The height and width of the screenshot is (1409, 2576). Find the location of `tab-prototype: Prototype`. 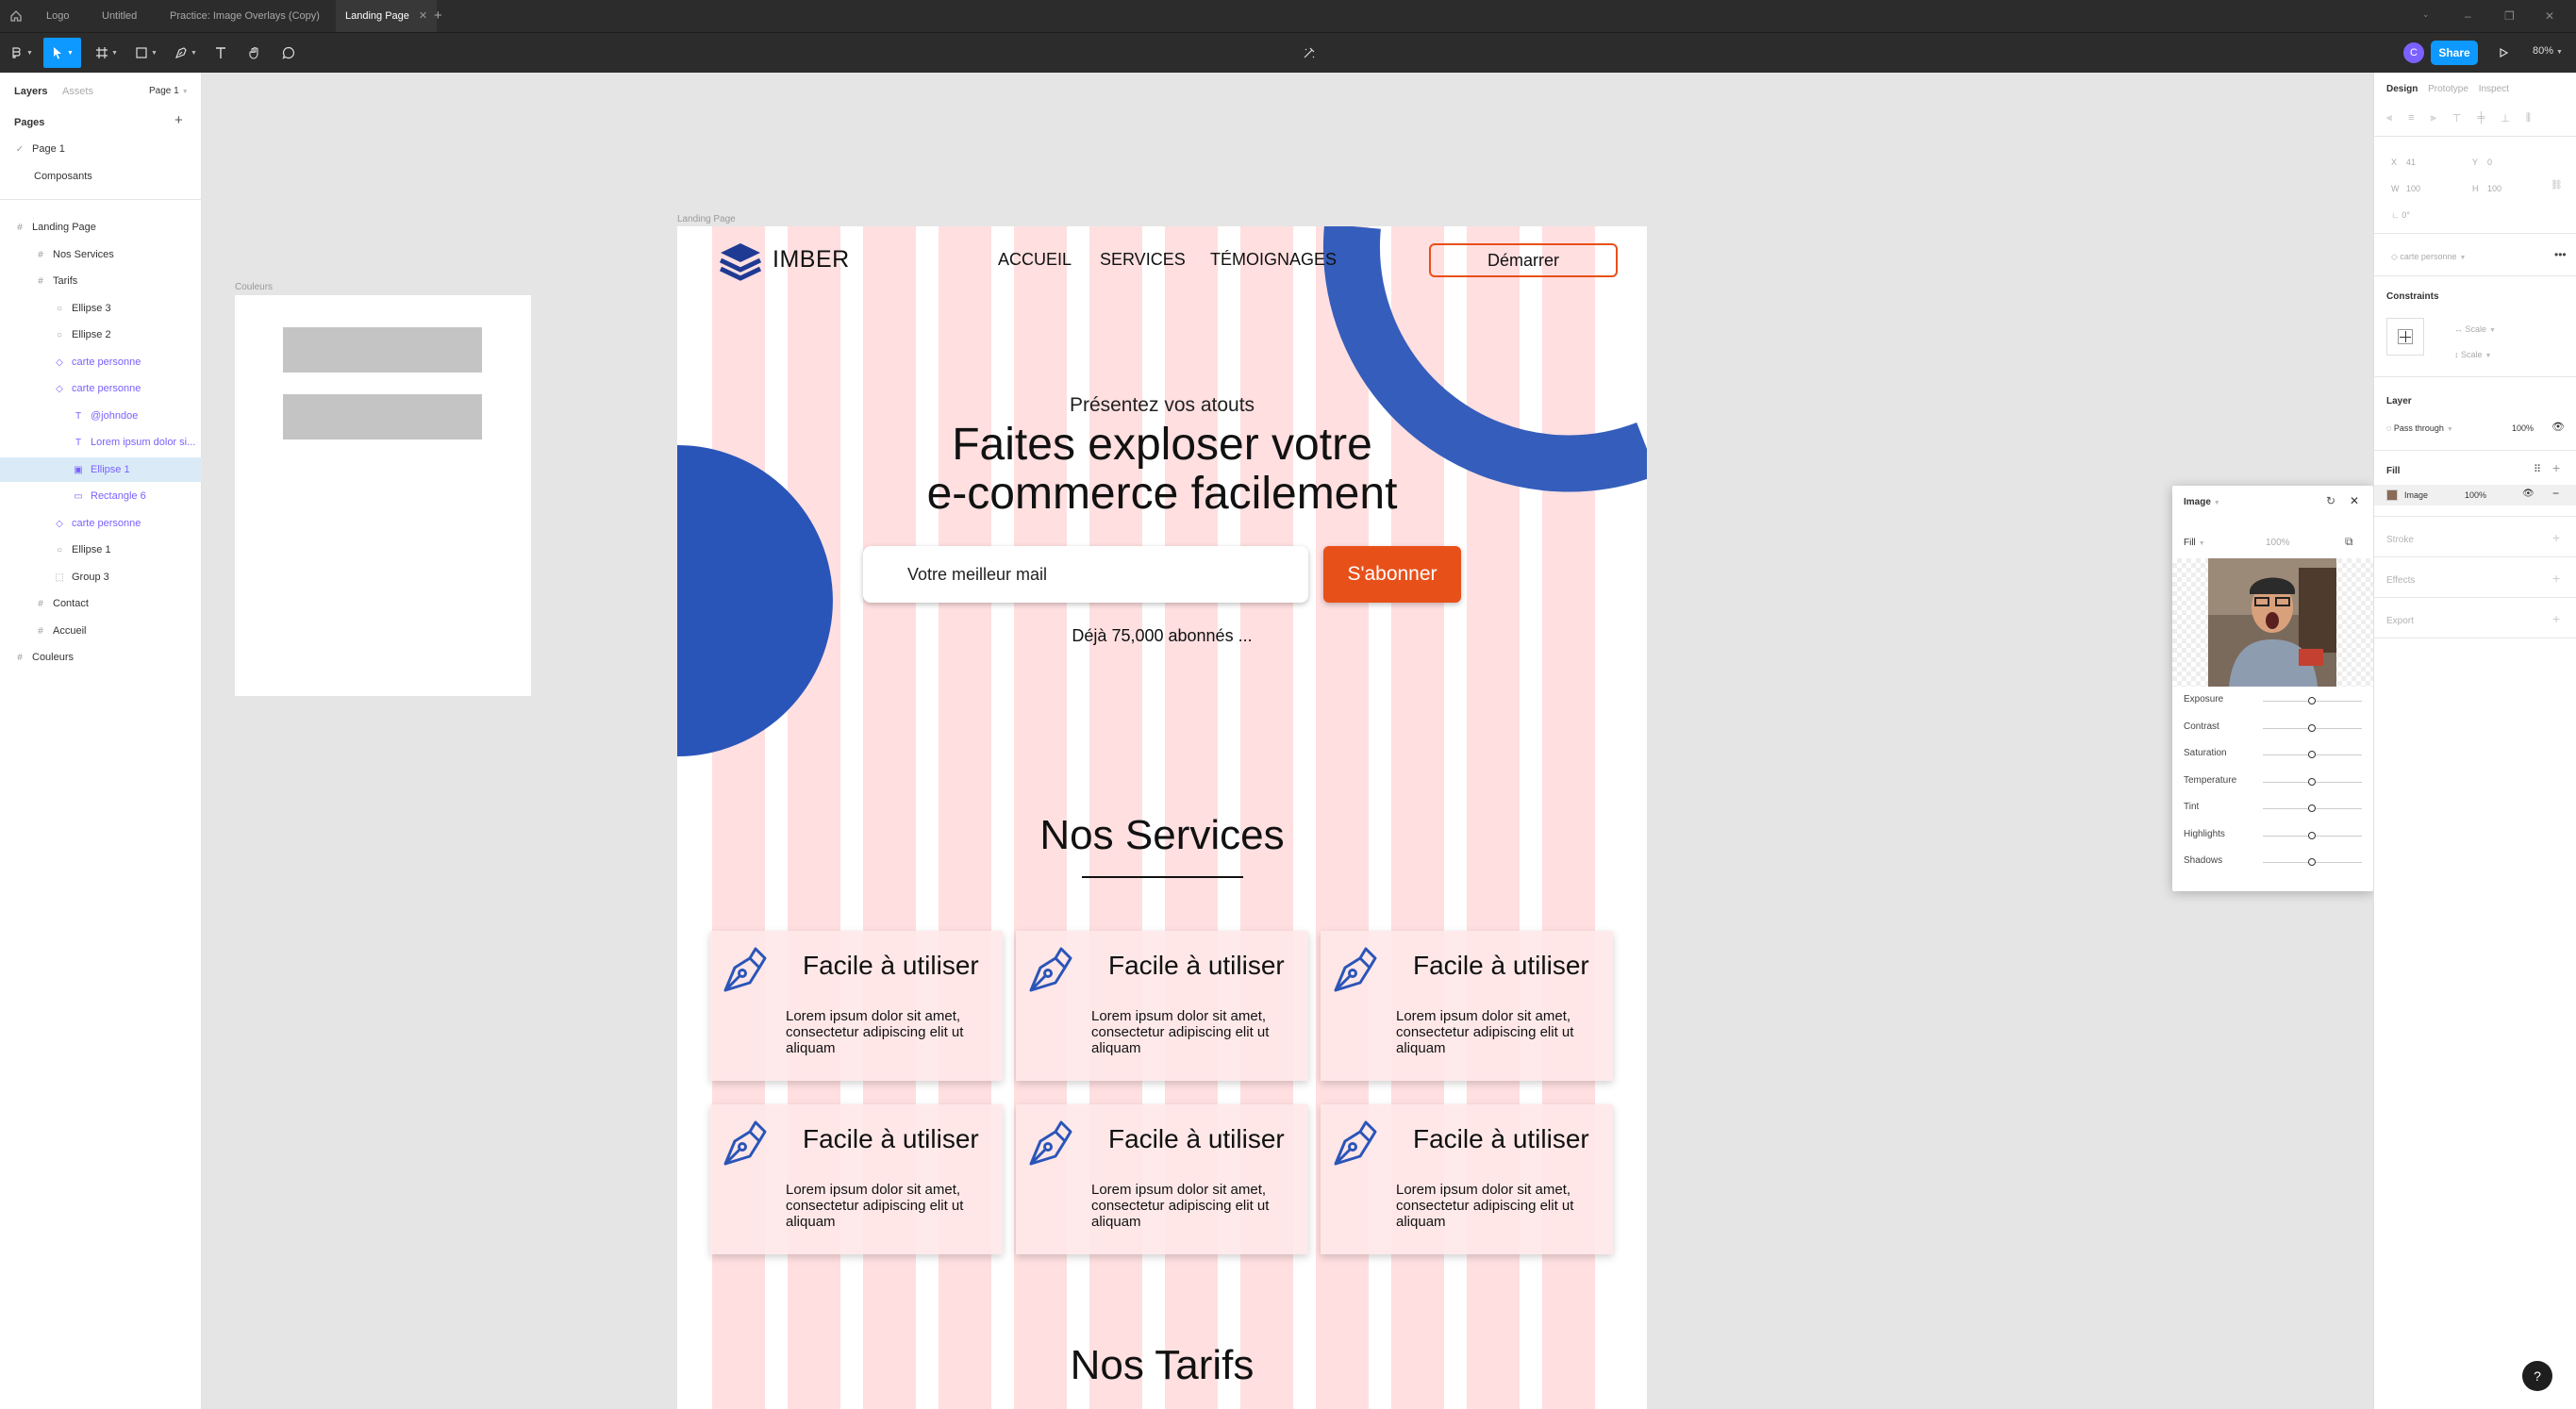

tab-prototype: Prototype is located at coordinates (2448, 89).